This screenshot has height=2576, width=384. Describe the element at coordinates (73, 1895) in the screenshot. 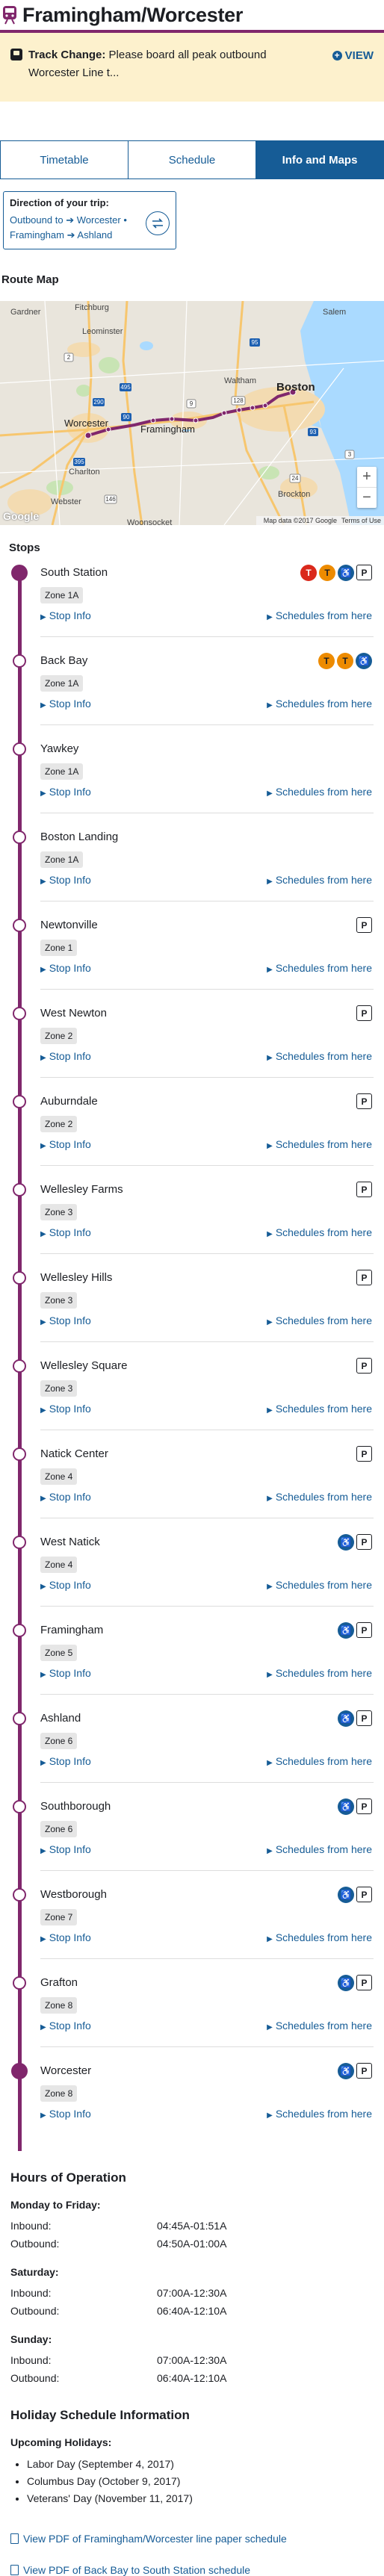

I see `stop-name: Westborough` at that location.